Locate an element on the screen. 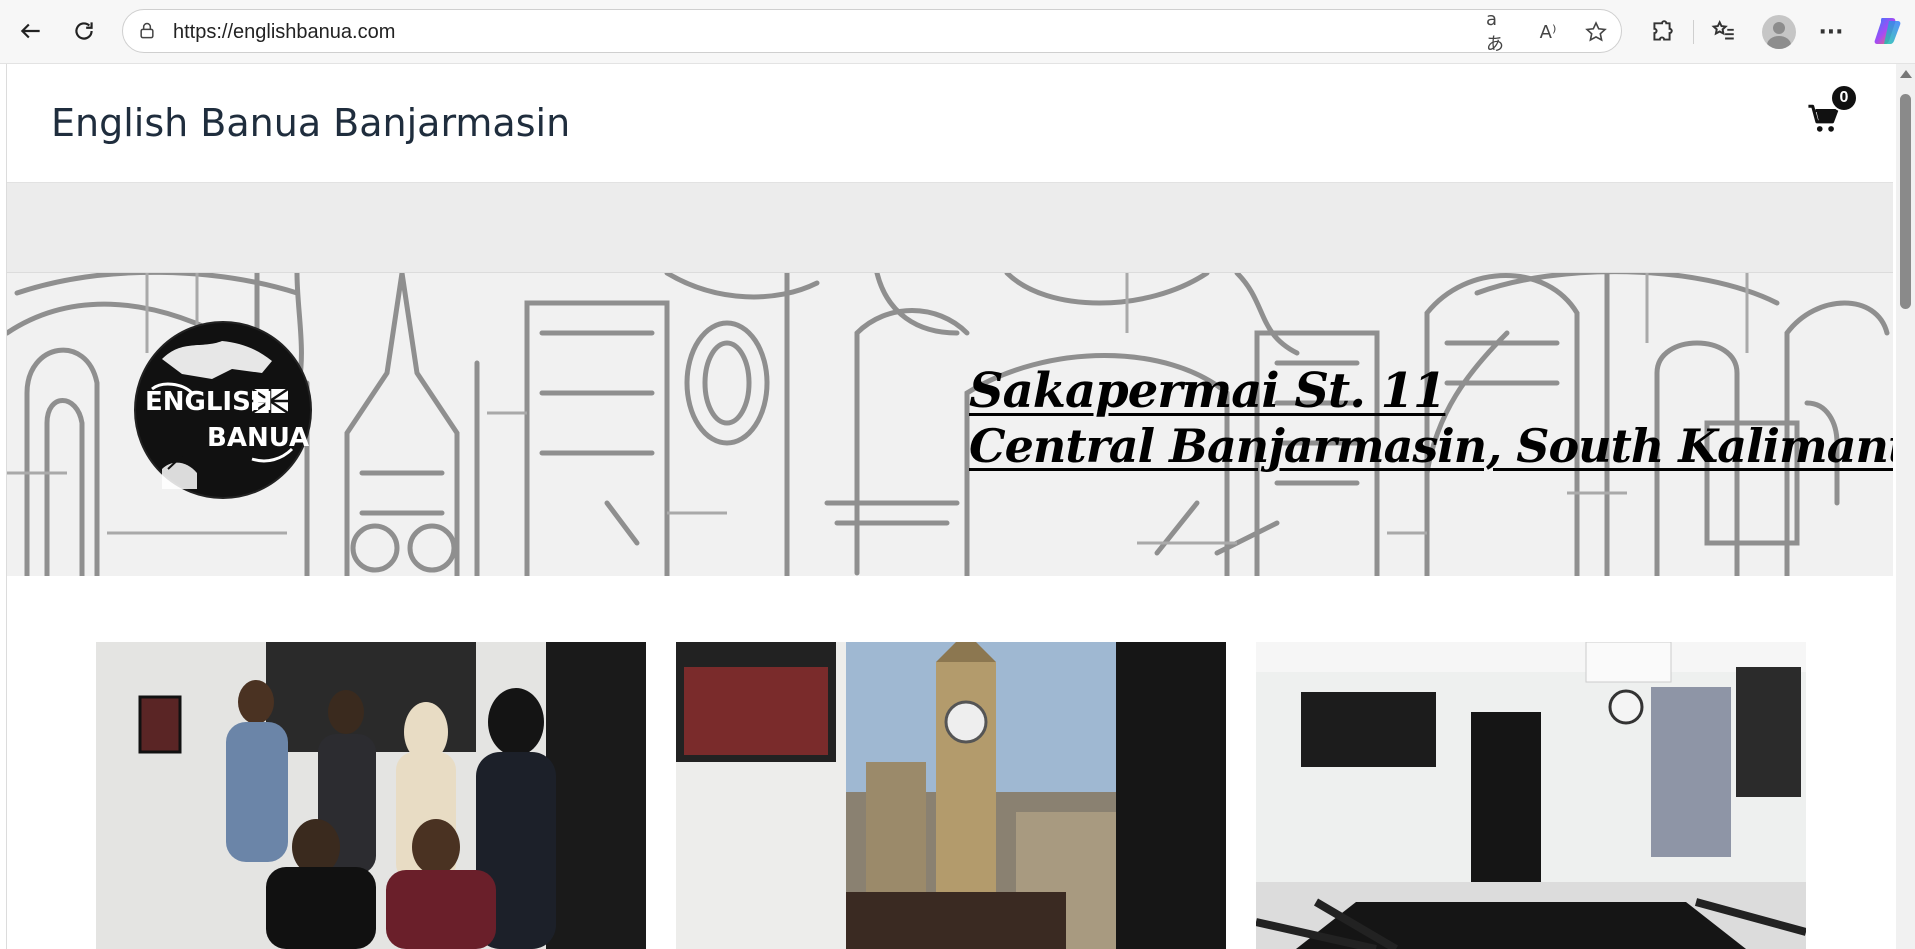 This screenshot has height=949, width=1915. site-title: English Banua Banjarmasin is located at coordinates (310, 123).